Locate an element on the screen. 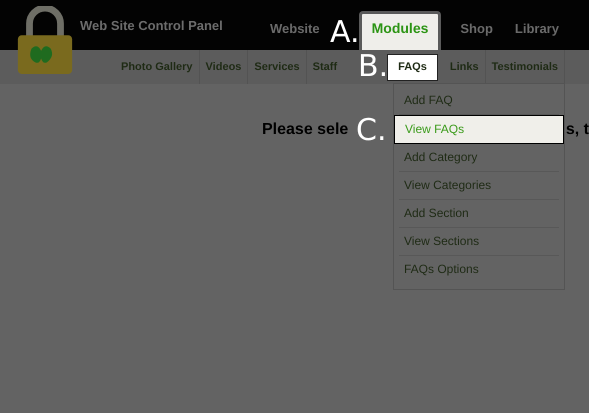 This screenshot has width=589, height=413. annotation-label: A. is located at coordinates (345, 33).